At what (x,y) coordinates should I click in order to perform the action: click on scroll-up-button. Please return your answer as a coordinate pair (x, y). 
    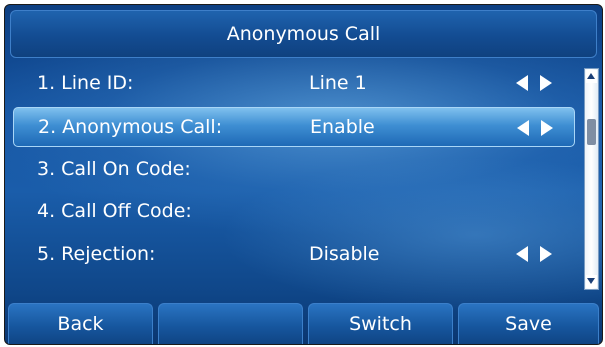
    Looking at the image, I should click on (591, 76).